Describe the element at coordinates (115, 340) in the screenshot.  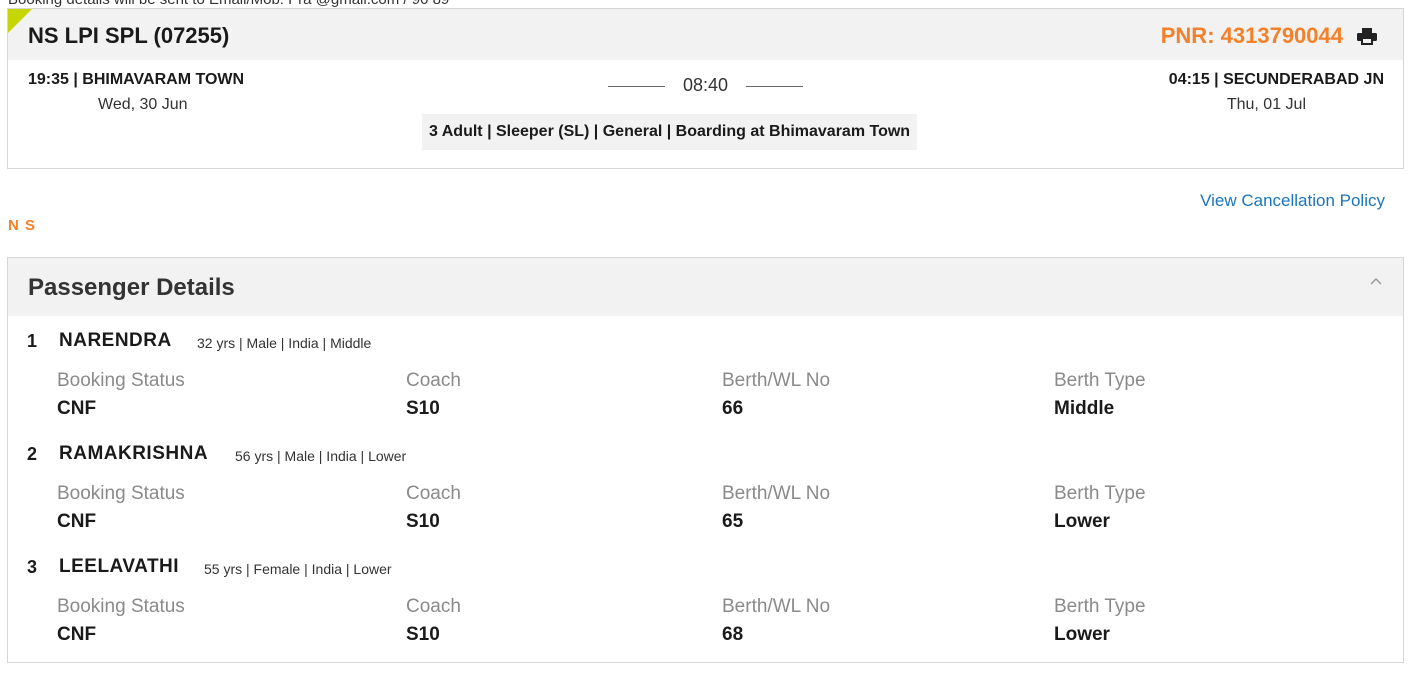
I see `passenger-name: NARENDRA` at that location.